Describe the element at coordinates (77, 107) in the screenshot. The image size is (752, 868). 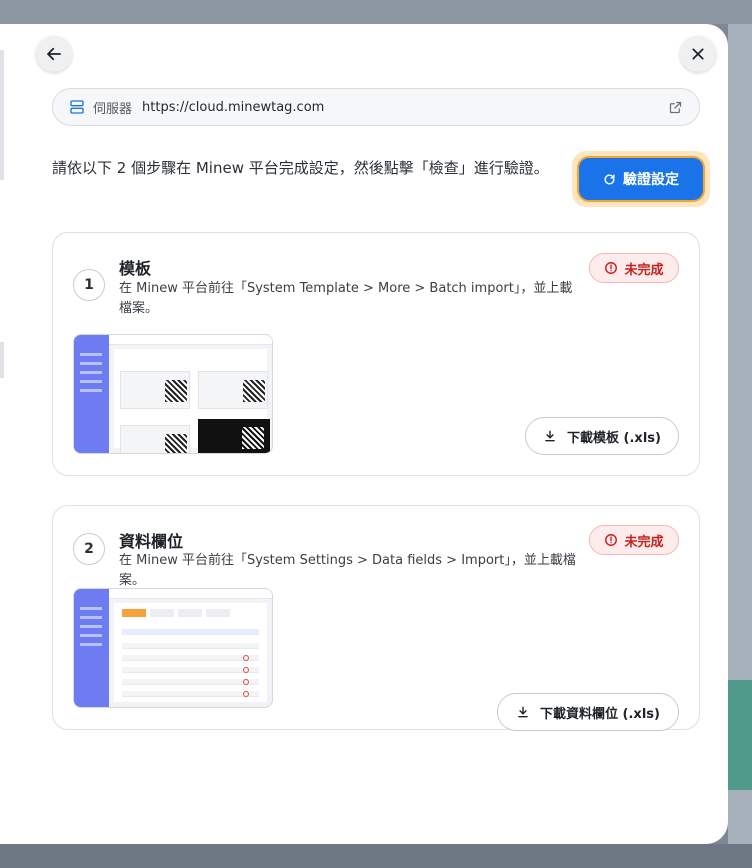
I see `server-icon` at that location.